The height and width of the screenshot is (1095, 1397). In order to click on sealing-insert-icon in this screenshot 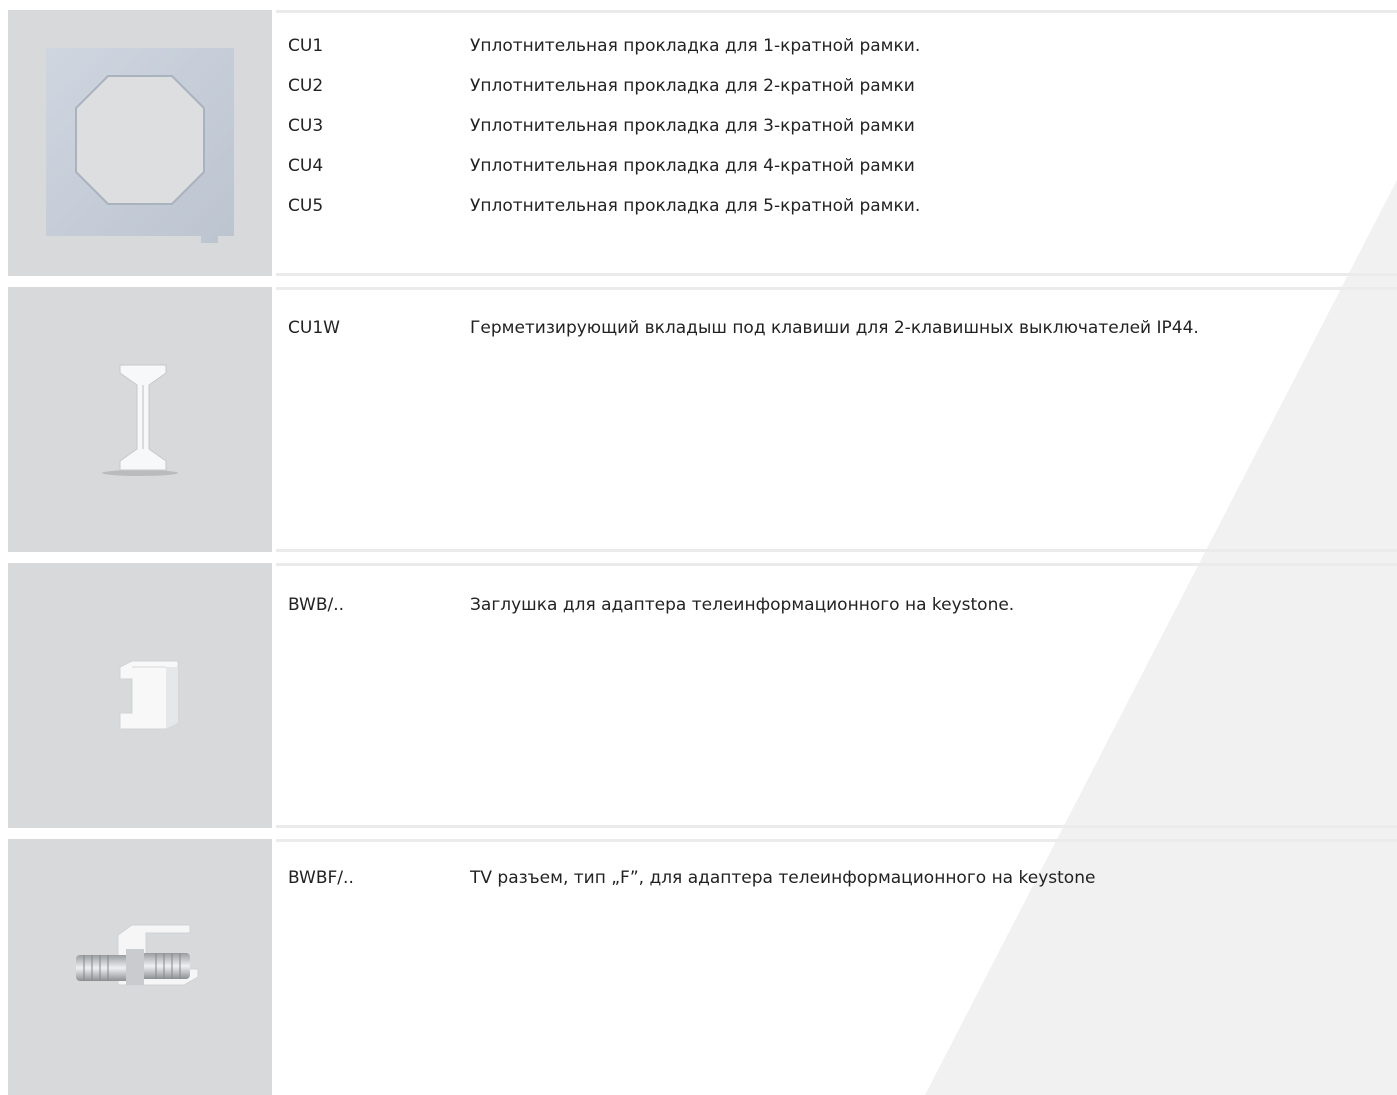, I will do `click(140, 420)`.